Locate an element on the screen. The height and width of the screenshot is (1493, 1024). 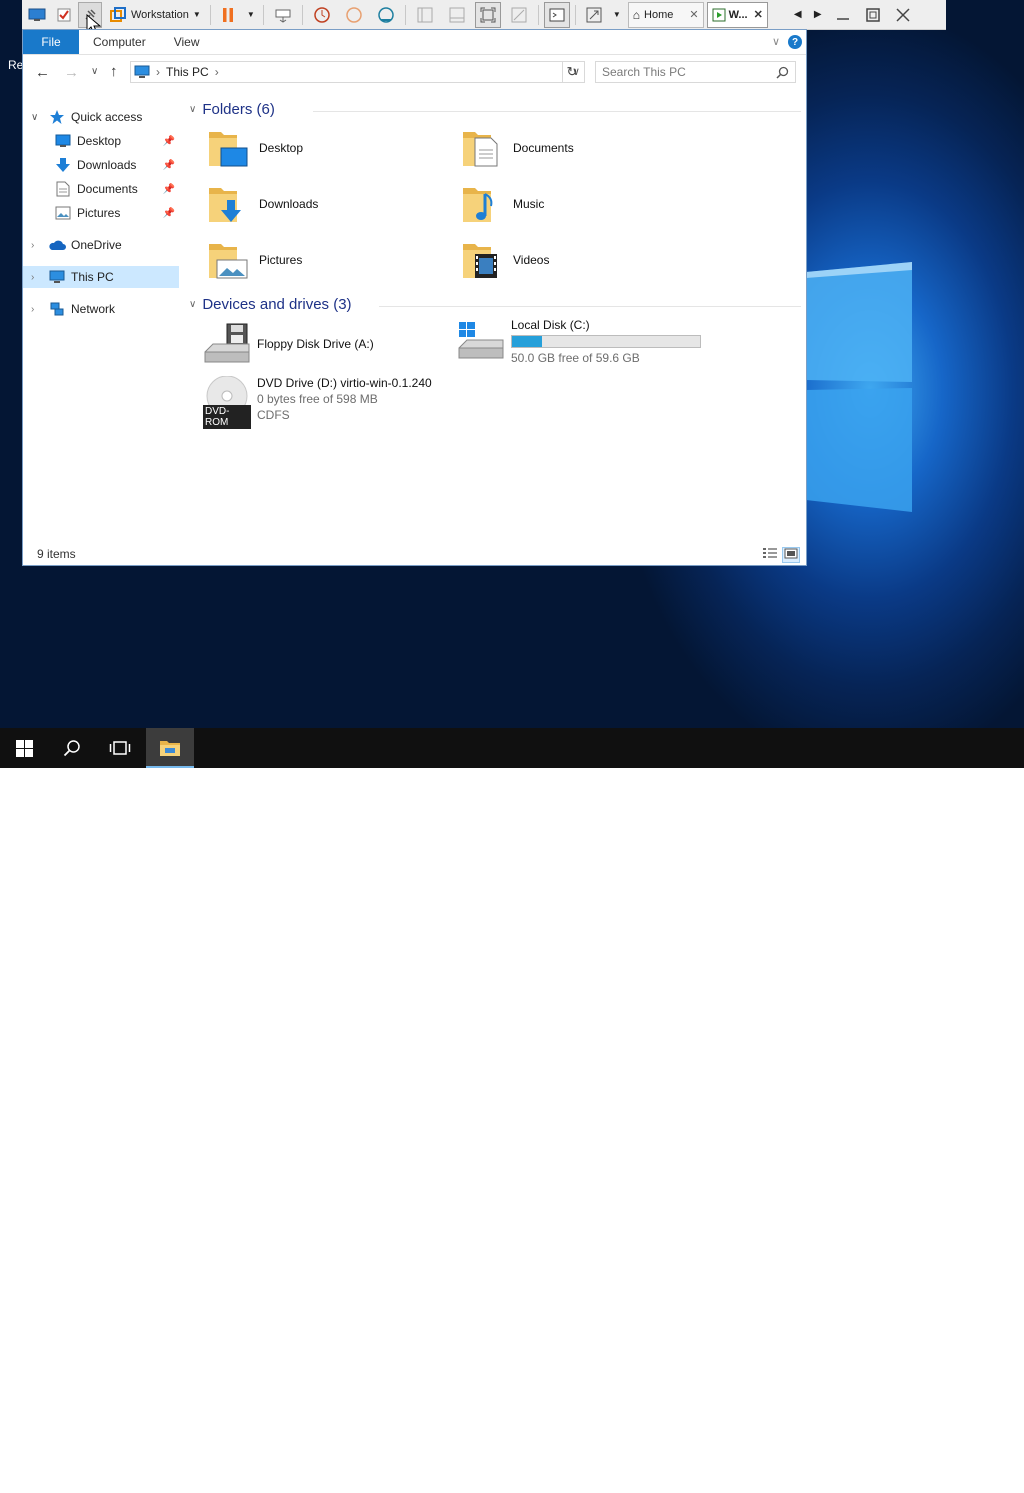
videos-folder-icon is located at coordinates (480, 261).